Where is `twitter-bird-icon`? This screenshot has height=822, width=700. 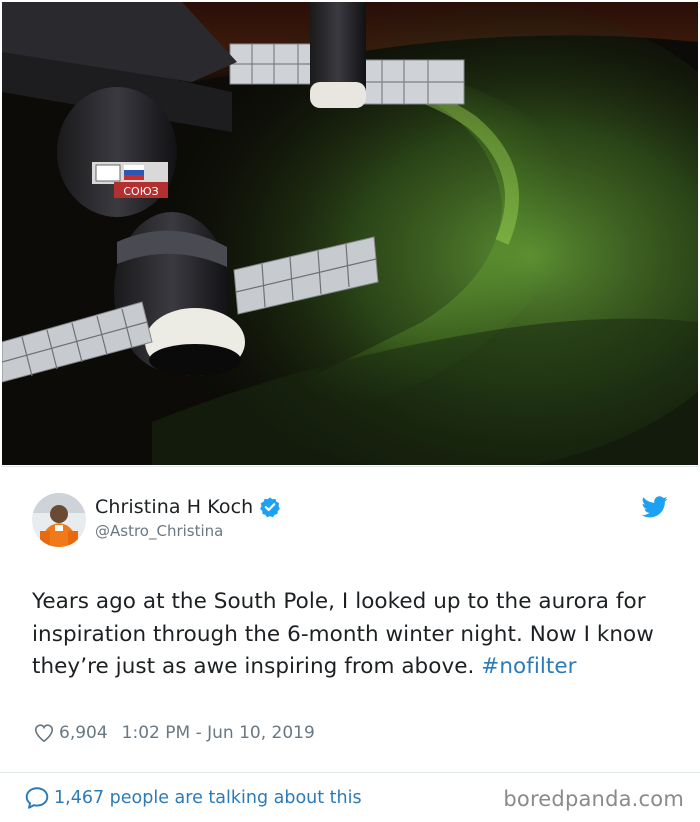
twitter-bird-icon is located at coordinates (655, 507).